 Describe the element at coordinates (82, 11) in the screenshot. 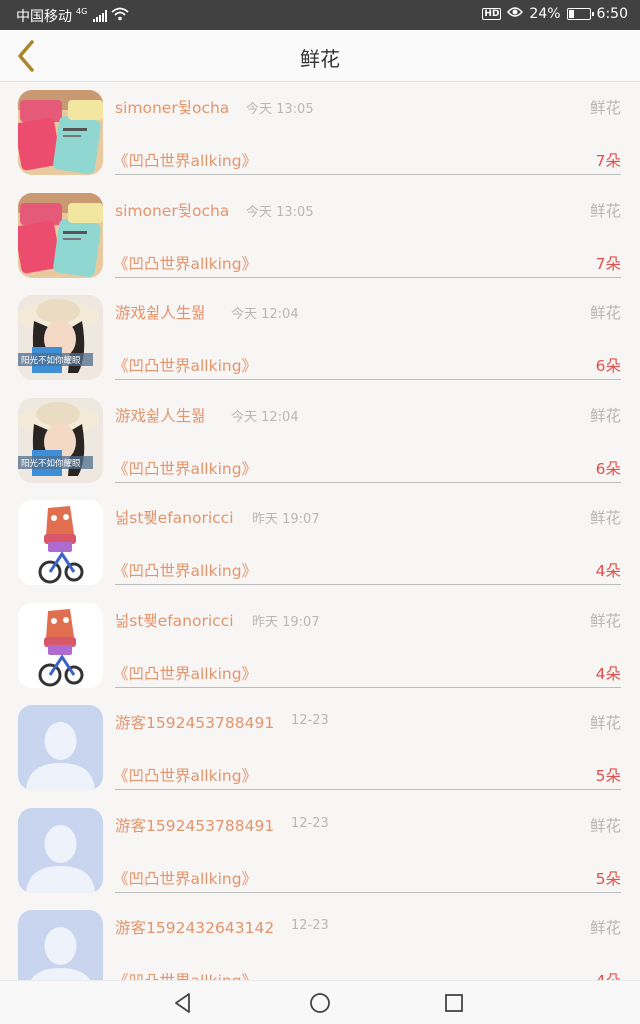

I see `network-type: 4G` at that location.